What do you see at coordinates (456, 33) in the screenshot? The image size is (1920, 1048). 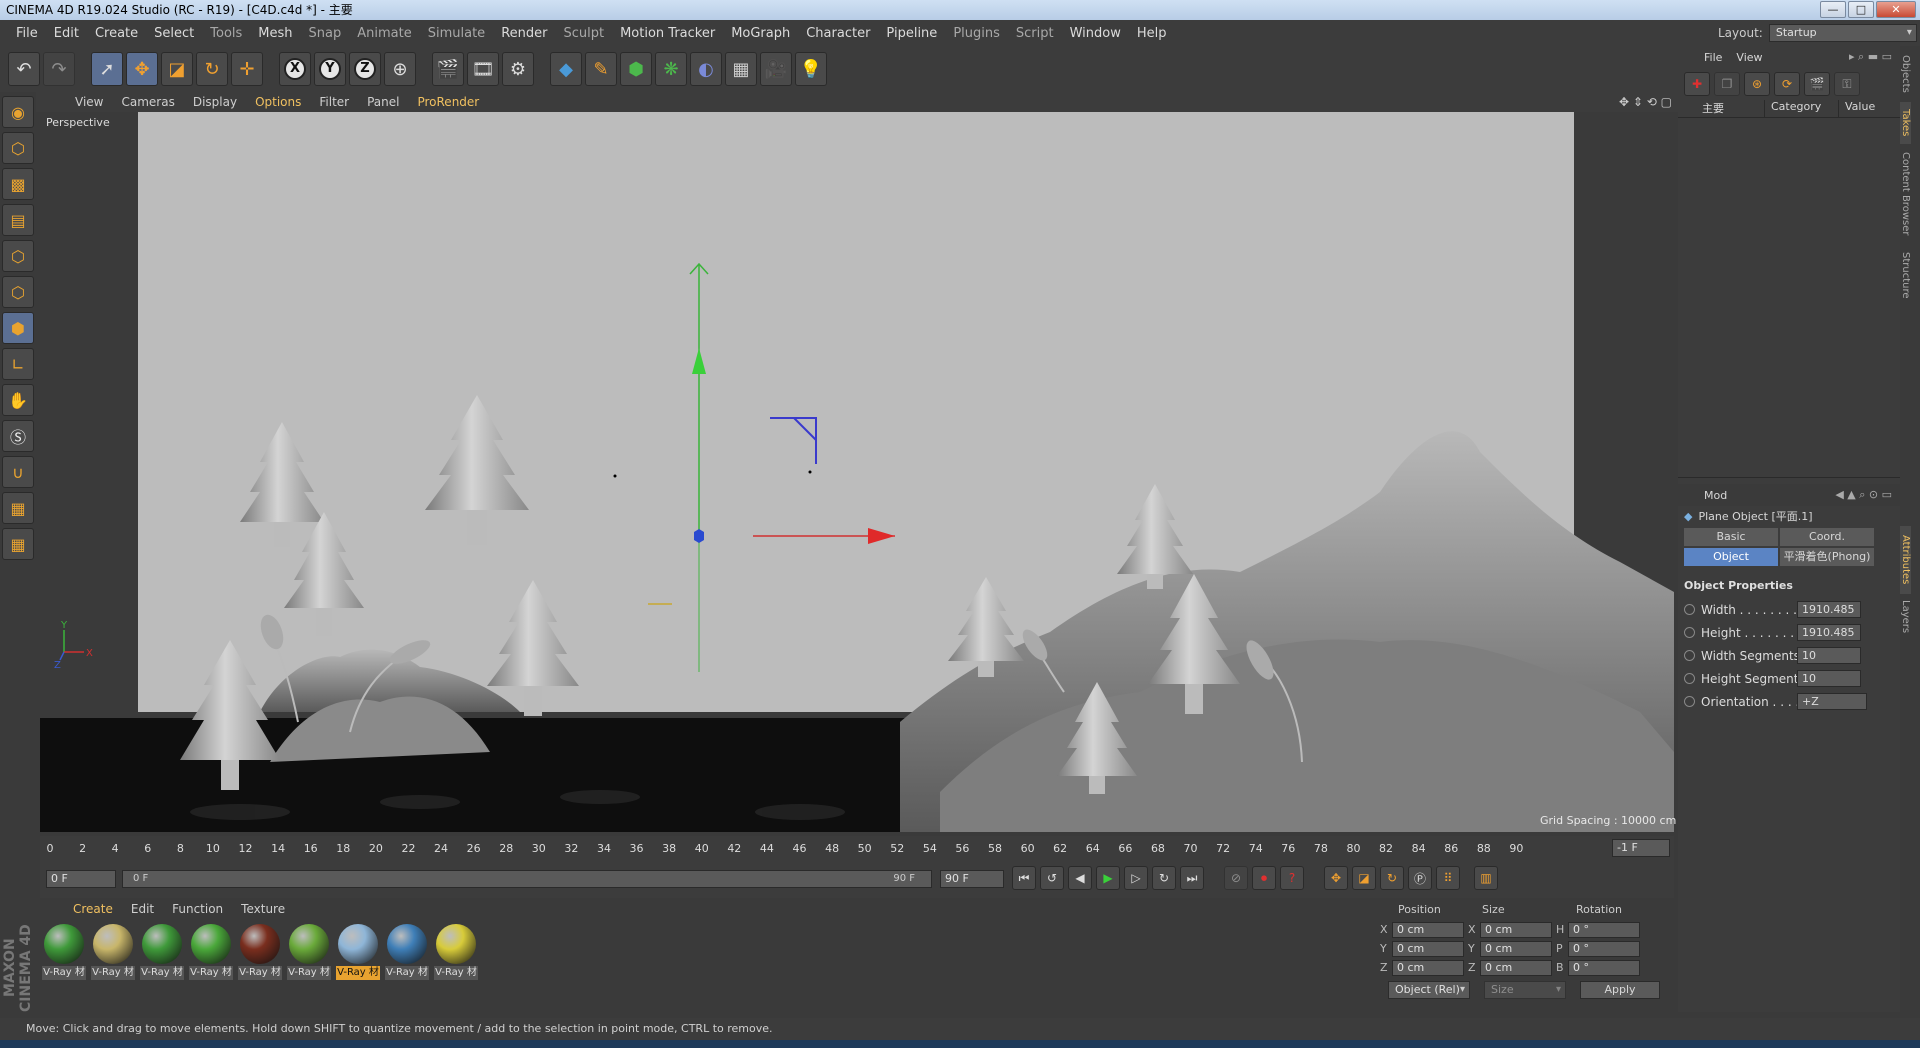 I see `menu-simulate: Simulate` at bounding box center [456, 33].